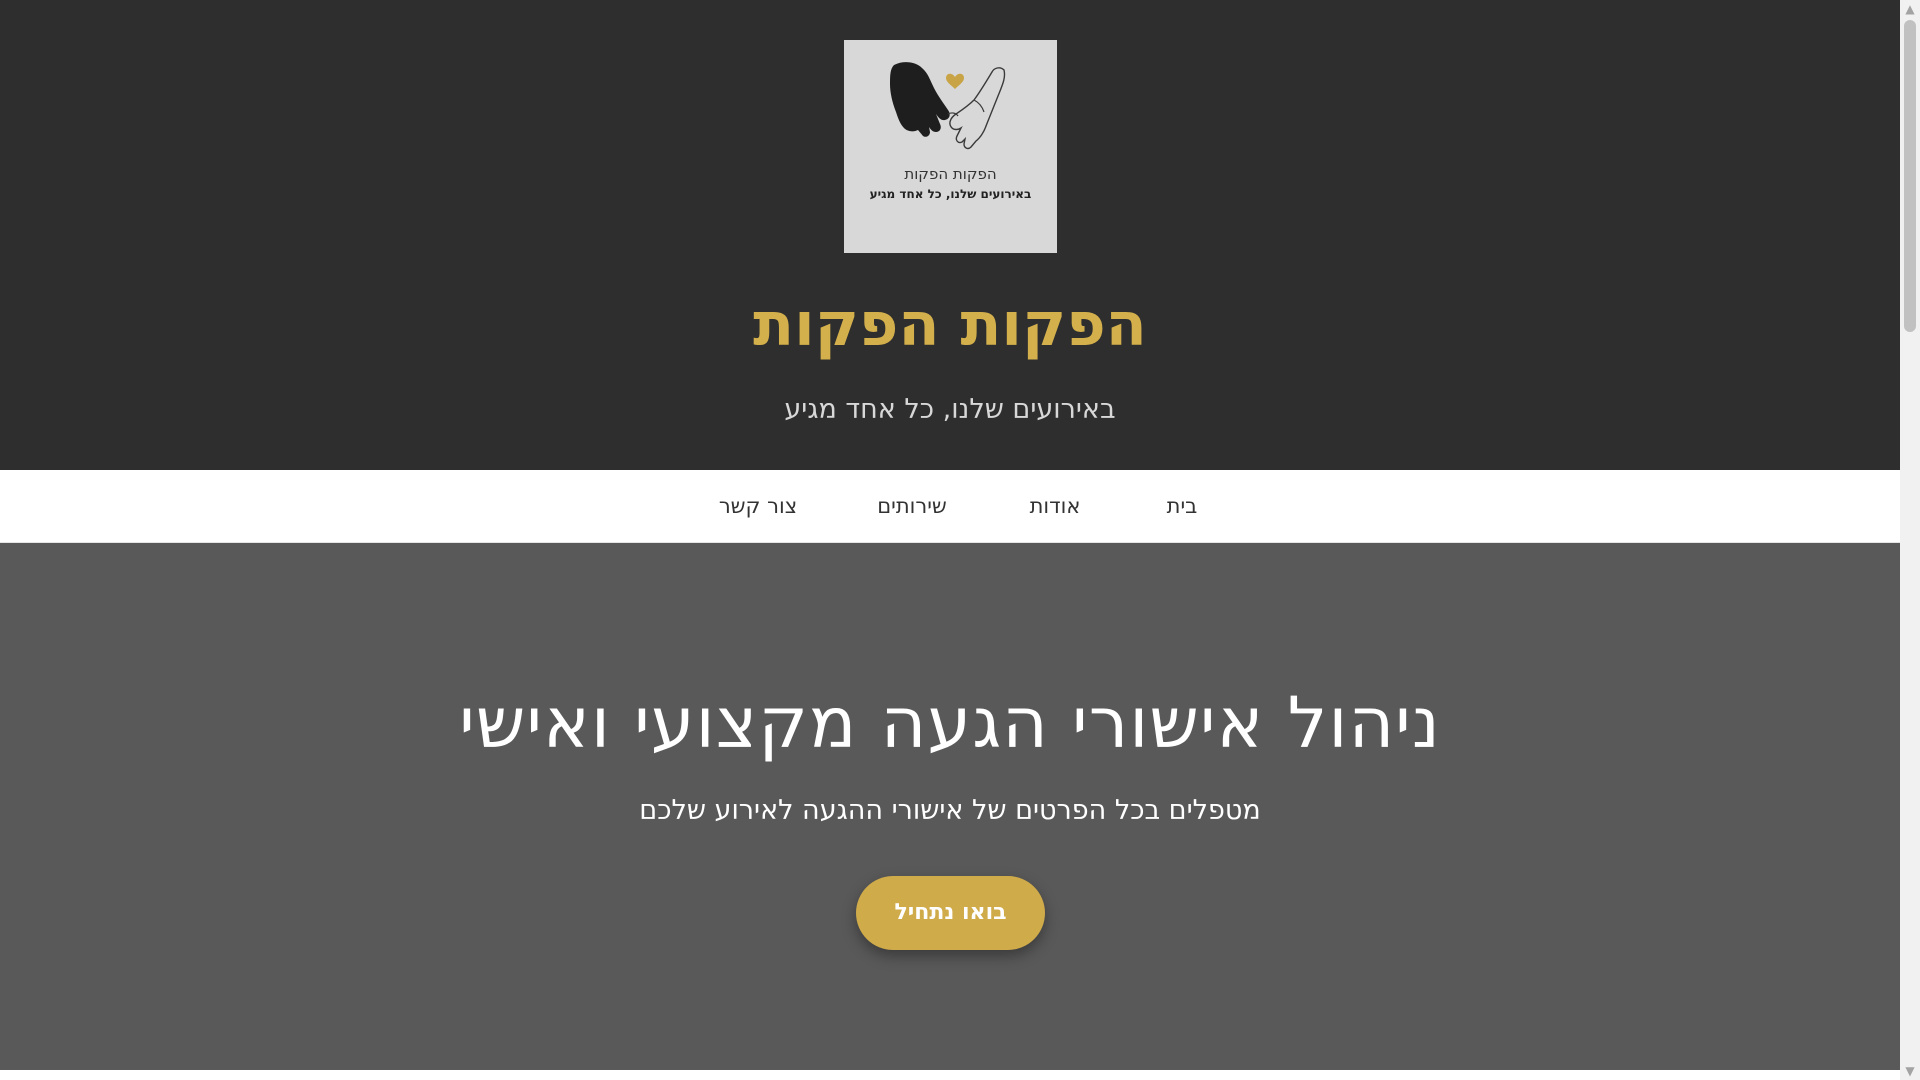  I want to click on nav-item-about: אודות, so click(1055, 506).